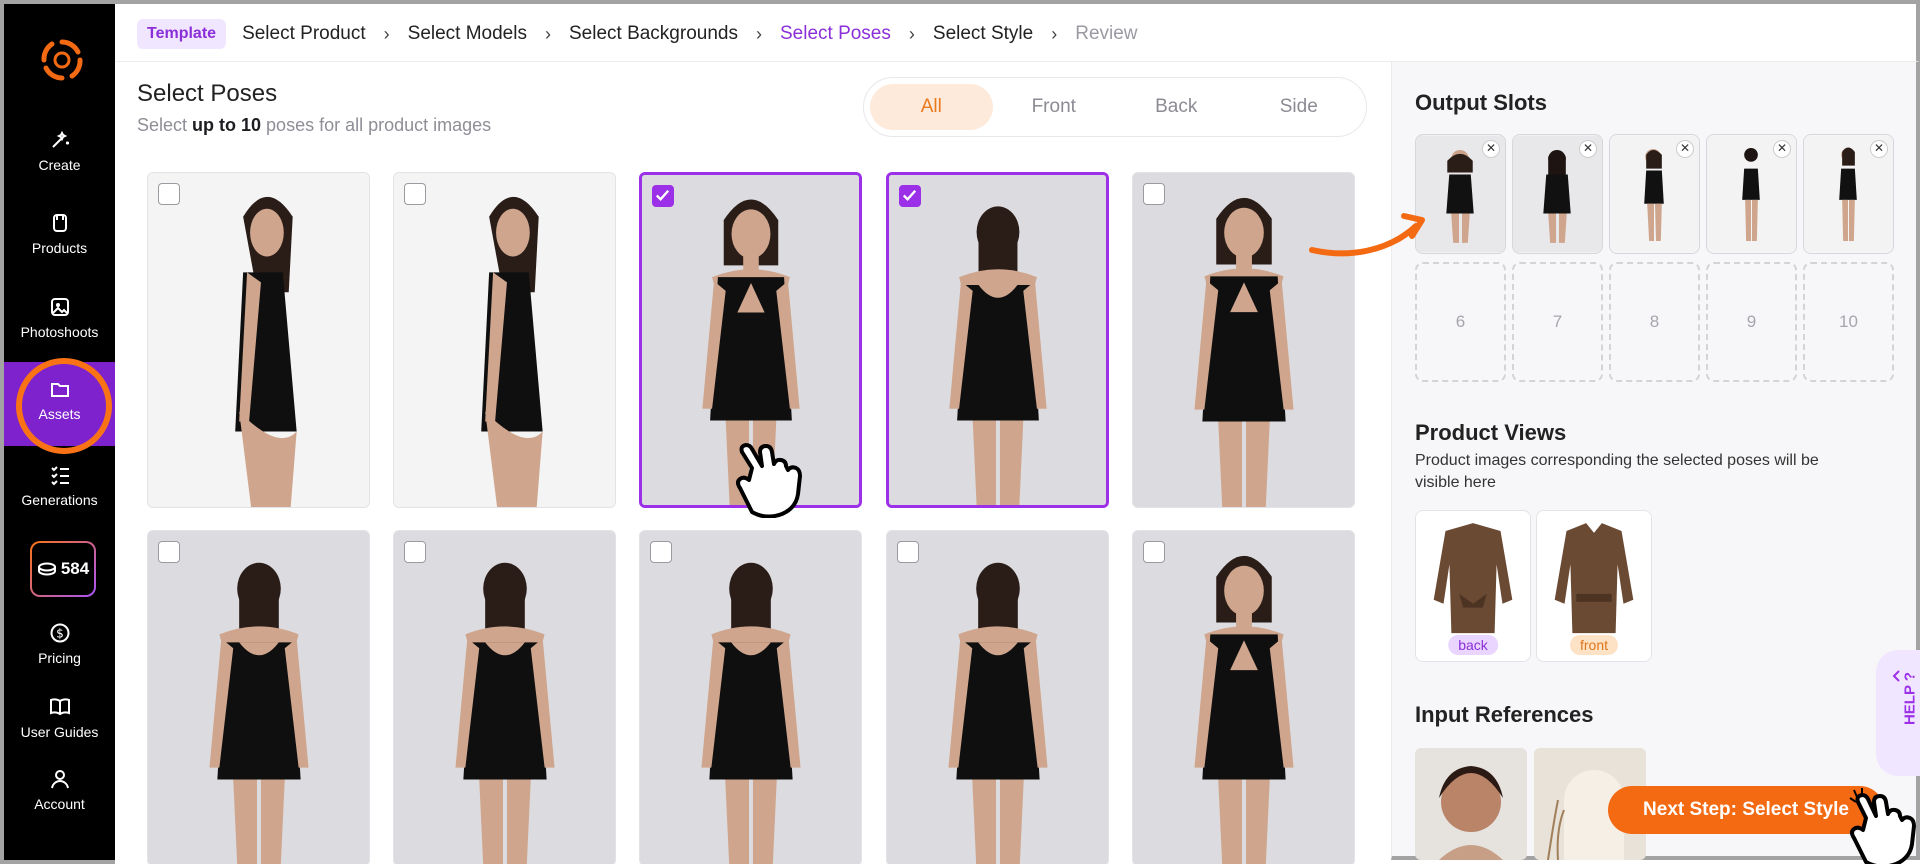 This screenshot has width=1920, height=864. What do you see at coordinates (376, 125) in the screenshot?
I see `subtitle-text: poses for all product images` at bounding box center [376, 125].